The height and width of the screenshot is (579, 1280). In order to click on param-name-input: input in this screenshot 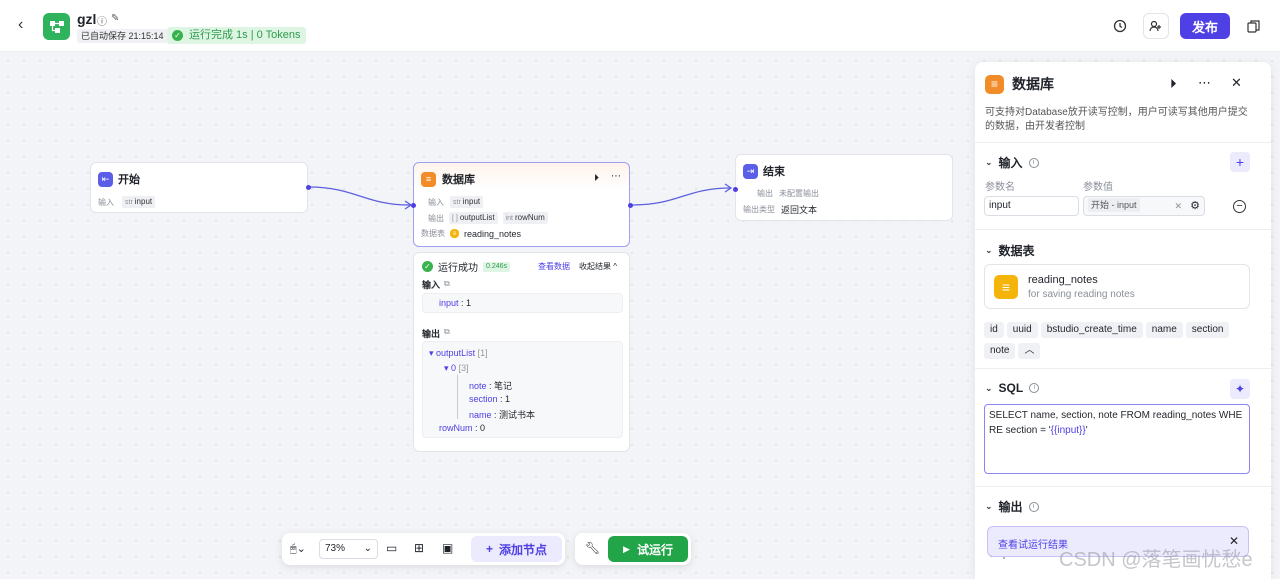, I will do `click(1031, 206)`.